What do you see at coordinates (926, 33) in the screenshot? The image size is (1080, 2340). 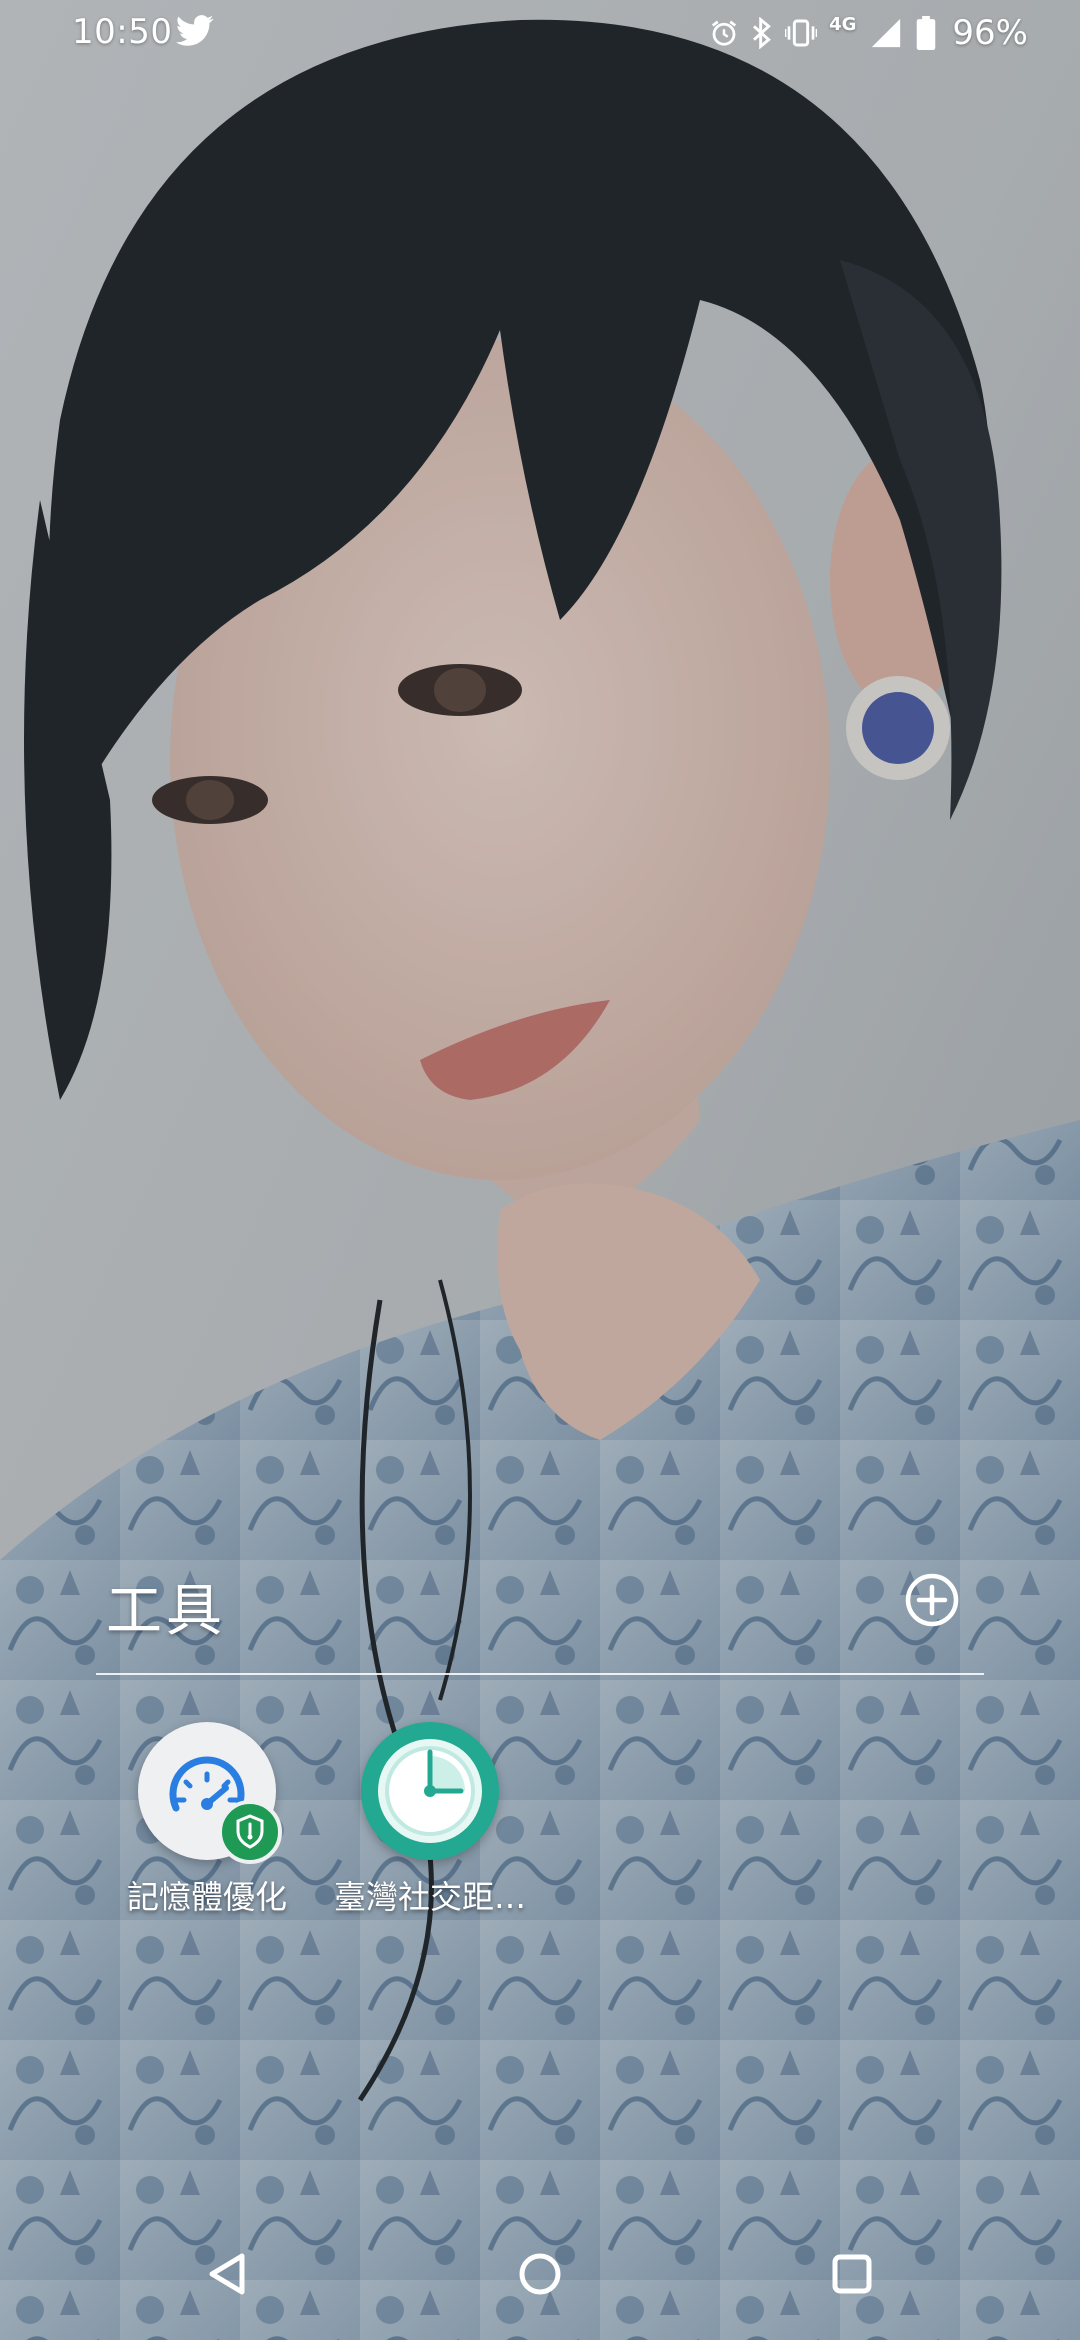 I see `battery-icon` at bounding box center [926, 33].